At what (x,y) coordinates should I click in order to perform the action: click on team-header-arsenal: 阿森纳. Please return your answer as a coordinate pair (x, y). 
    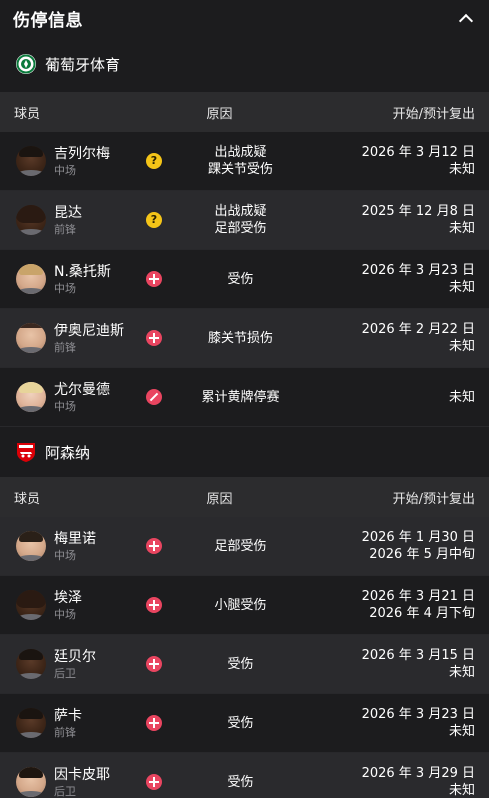
    Looking at the image, I should click on (244, 452).